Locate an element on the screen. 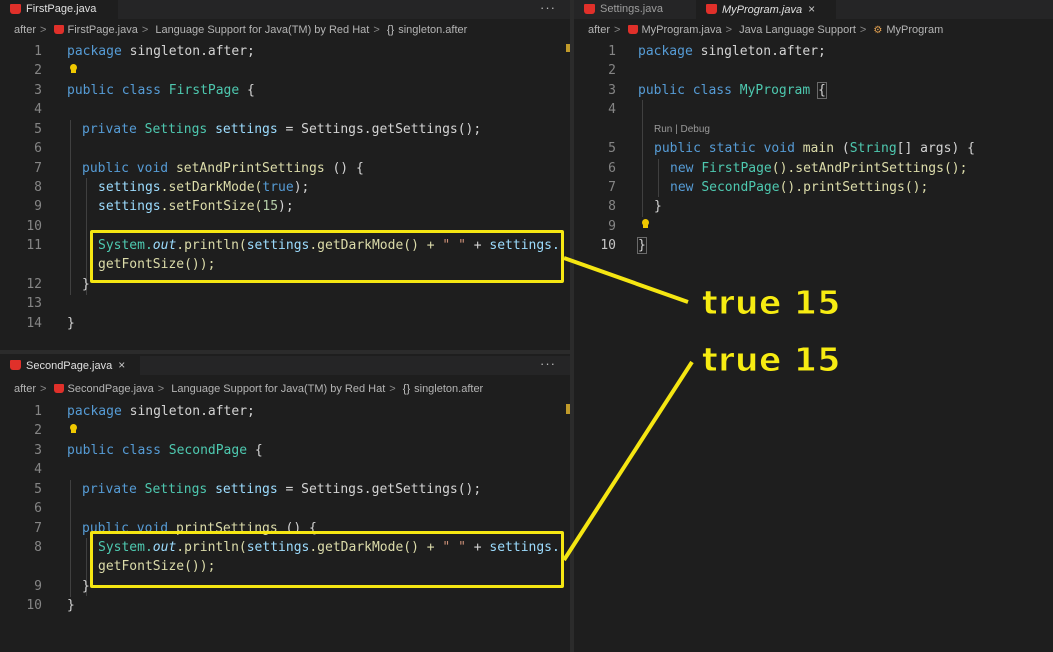 This screenshot has height=652, width=1053. tab-bar: Settings.java MyProgram.java × is located at coordinates (813, 9).